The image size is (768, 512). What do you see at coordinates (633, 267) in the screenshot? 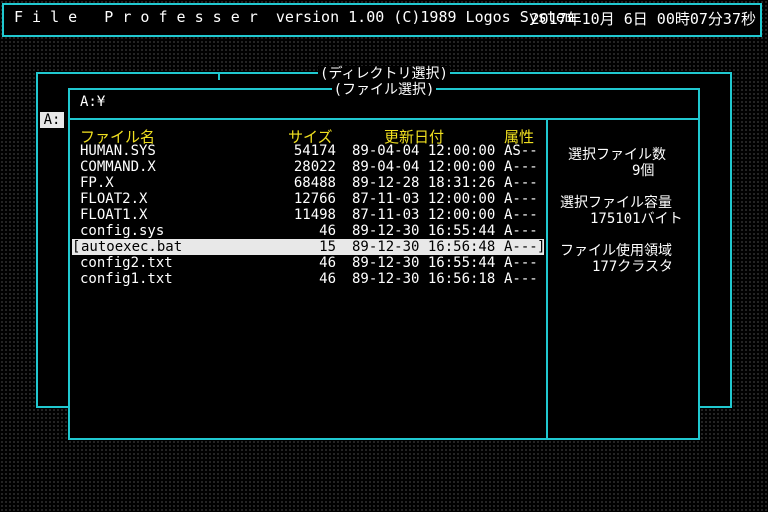
I see `disk-usage-value: 177クラスタ` at bounding box center [633, 267].